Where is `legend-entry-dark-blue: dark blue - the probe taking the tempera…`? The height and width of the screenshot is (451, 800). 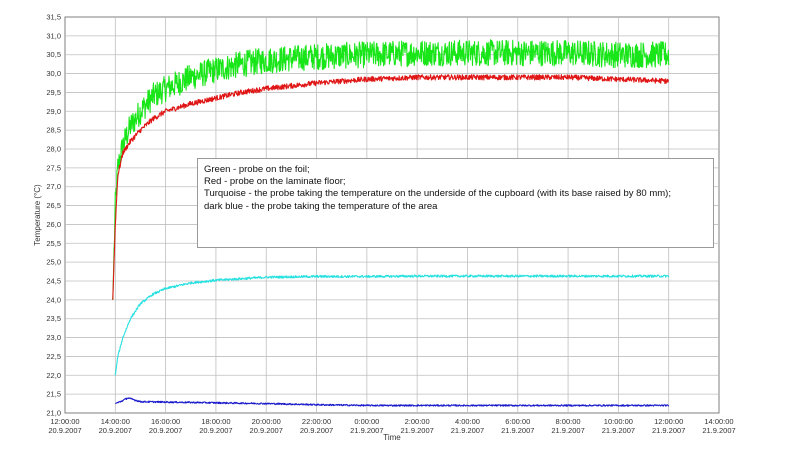 legend-entry-dark-blue: dark blue - the probe taking the tempera… is located at coordinates (321, 206).